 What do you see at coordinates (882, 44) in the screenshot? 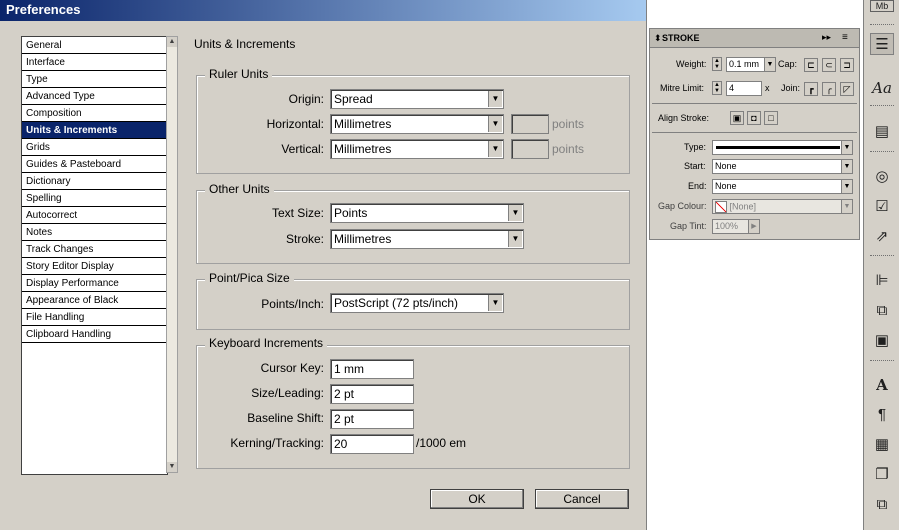
I see `stroke-icon: ☰` at bounding box center [882, 44].